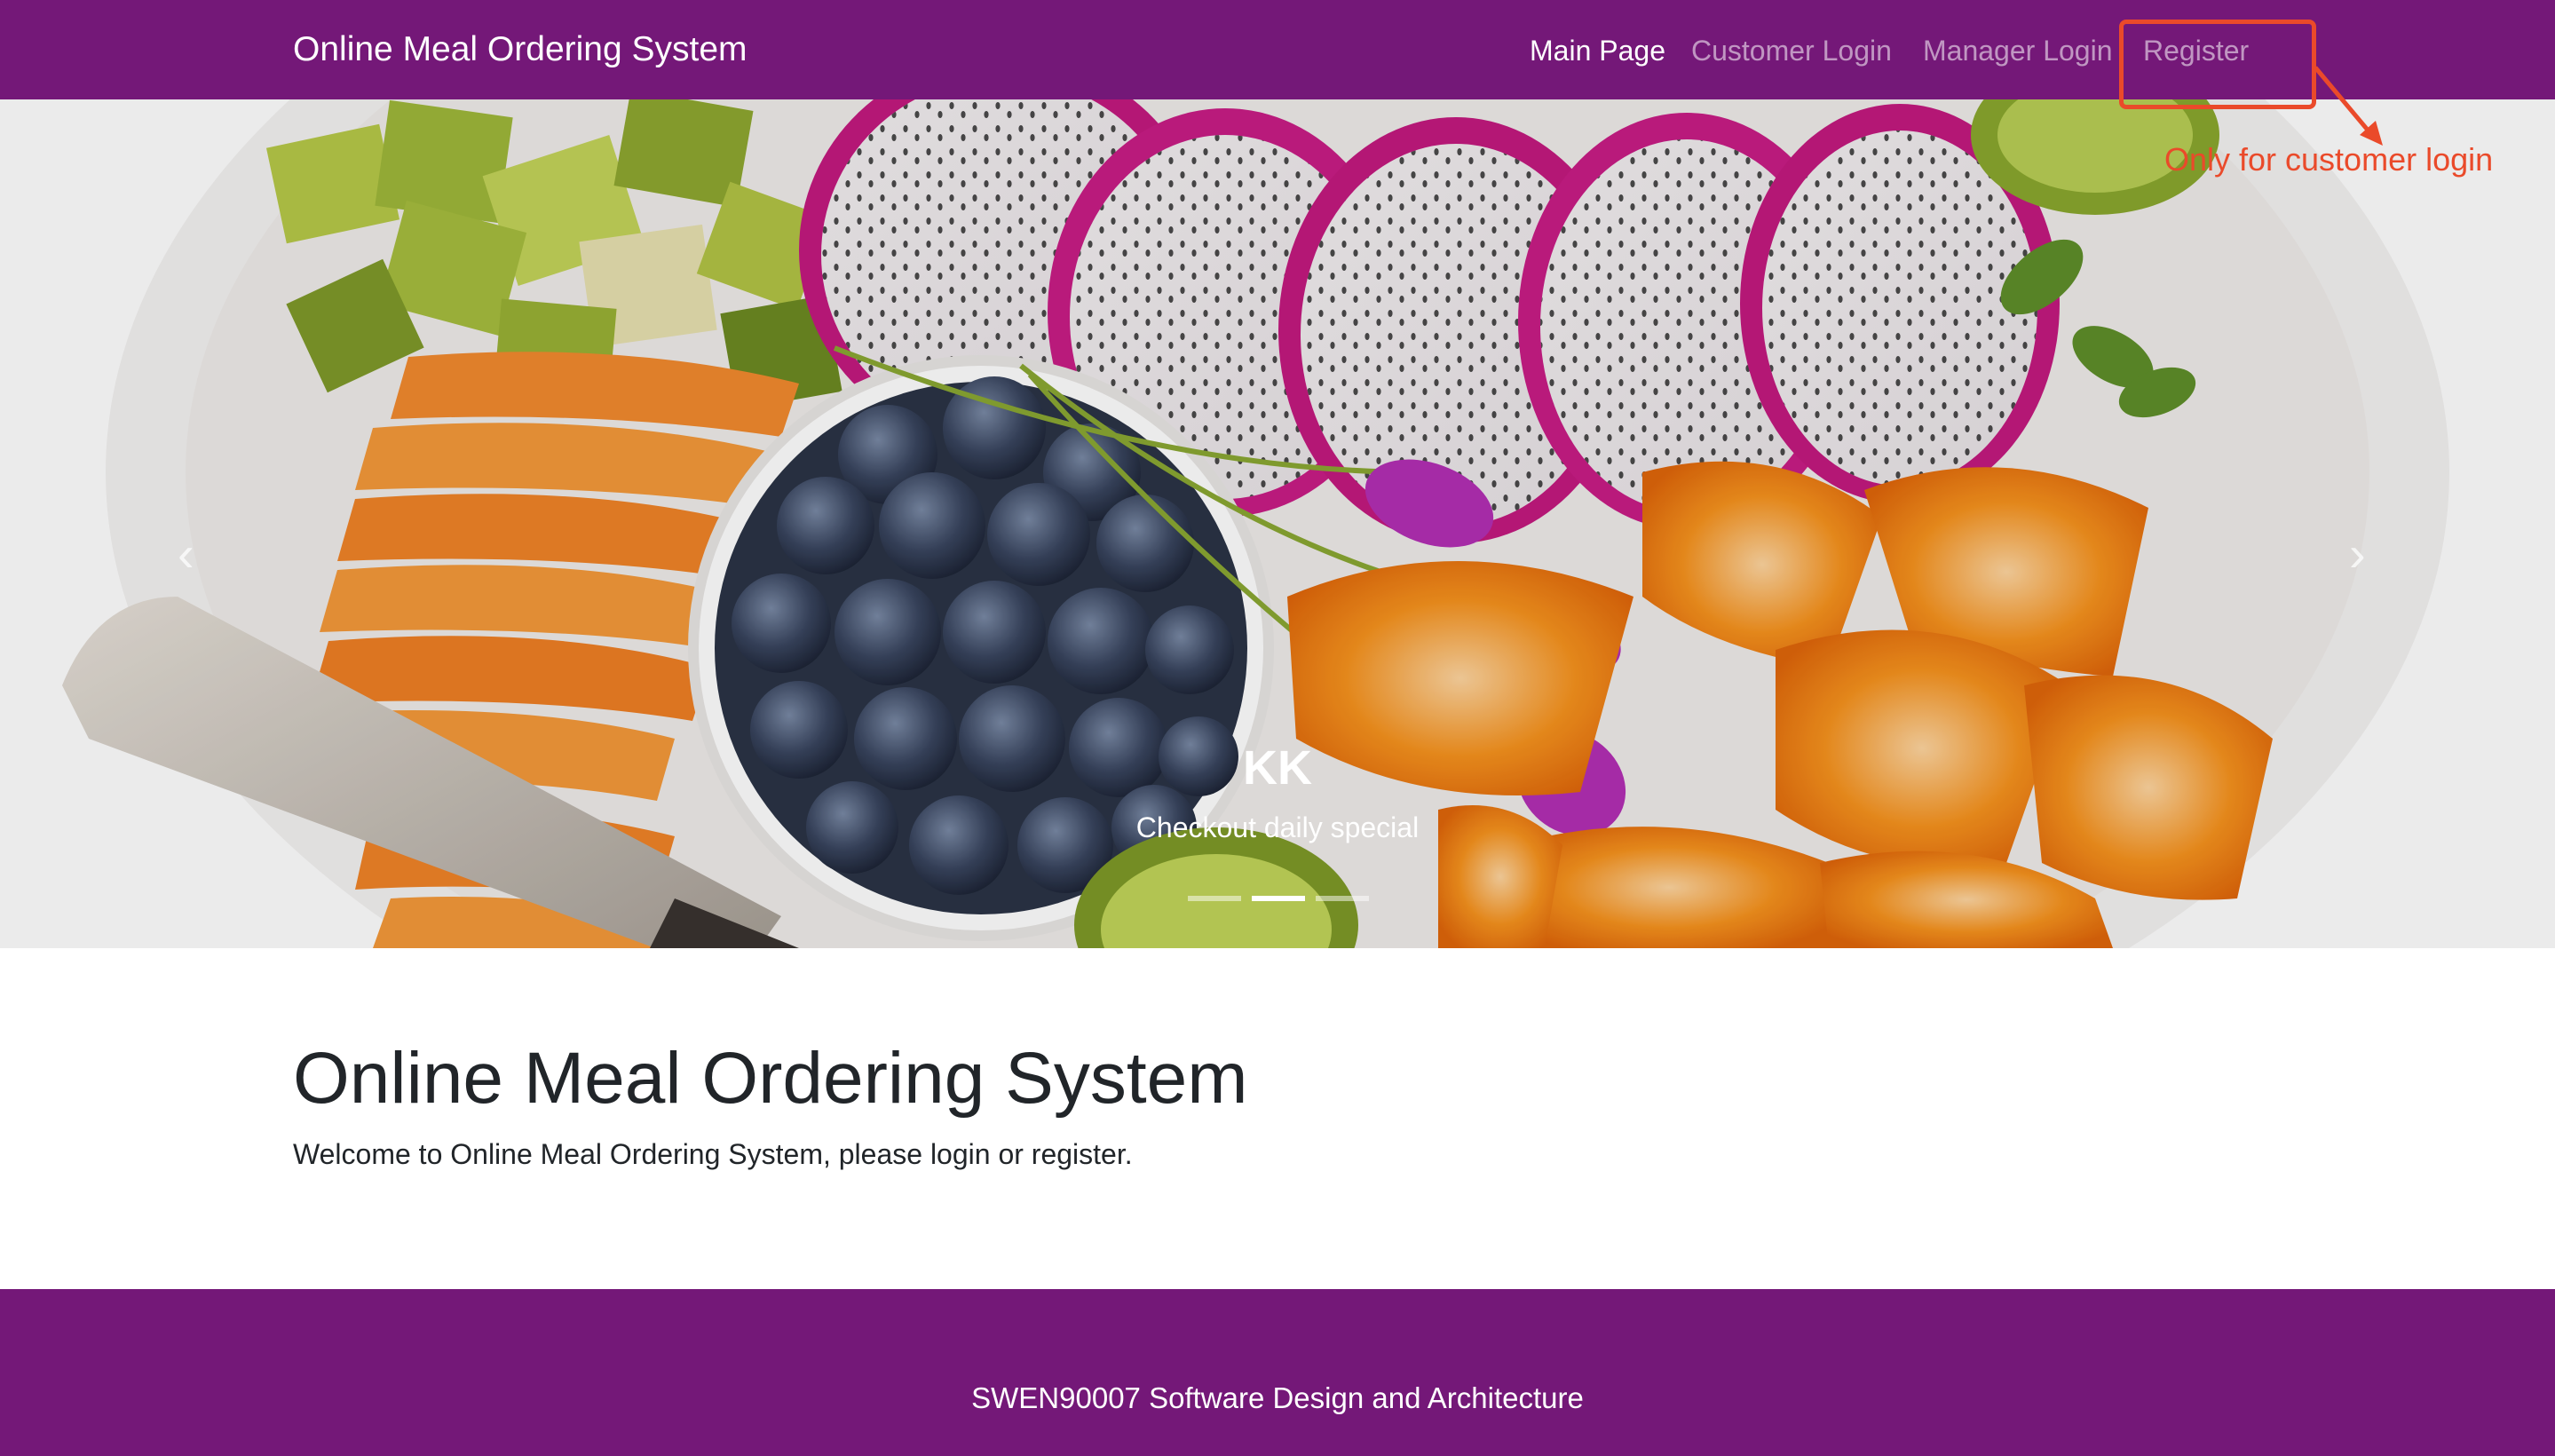 This screenshot has width=2555, height=1456. What do you see at coordinates (2329, 159) in the screenshot?
I see `annotation-note: Only for customer login` at bounding box center [2329, 159].